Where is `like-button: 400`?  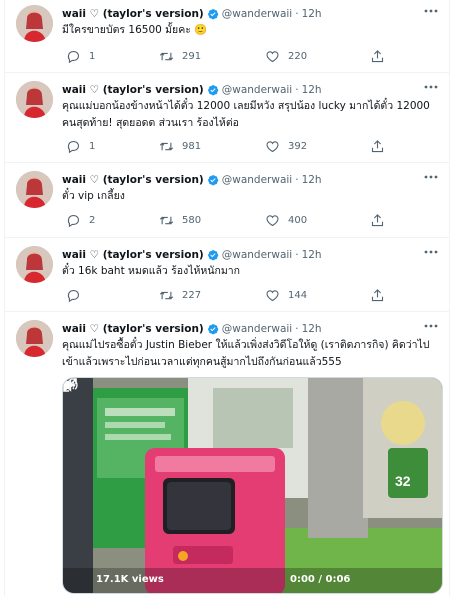 like-button: 400 is located at coordinates (286, 220).